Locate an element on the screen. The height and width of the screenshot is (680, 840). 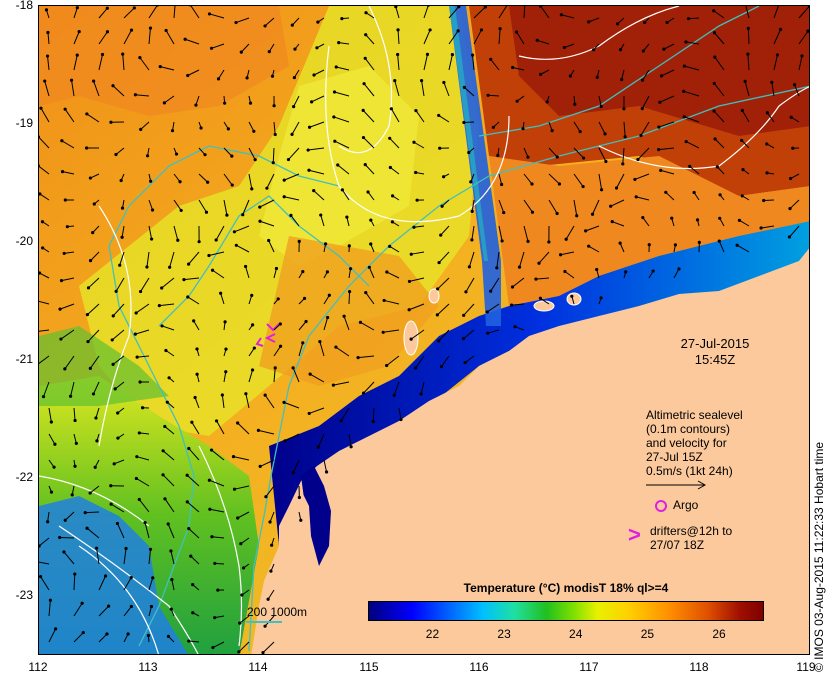
credit-text: © IMOS 03-Aug-2015 11:22:33 Hobart time is located at coordinates (819, 556).